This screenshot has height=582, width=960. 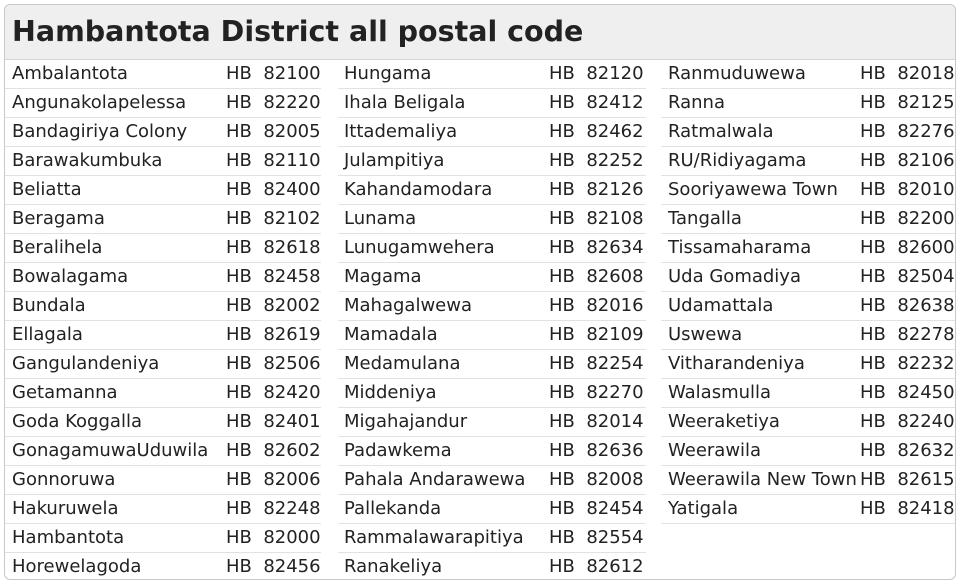 I want to click on table-row: Migahajandur HB 82014, so click(x=492, y=422).